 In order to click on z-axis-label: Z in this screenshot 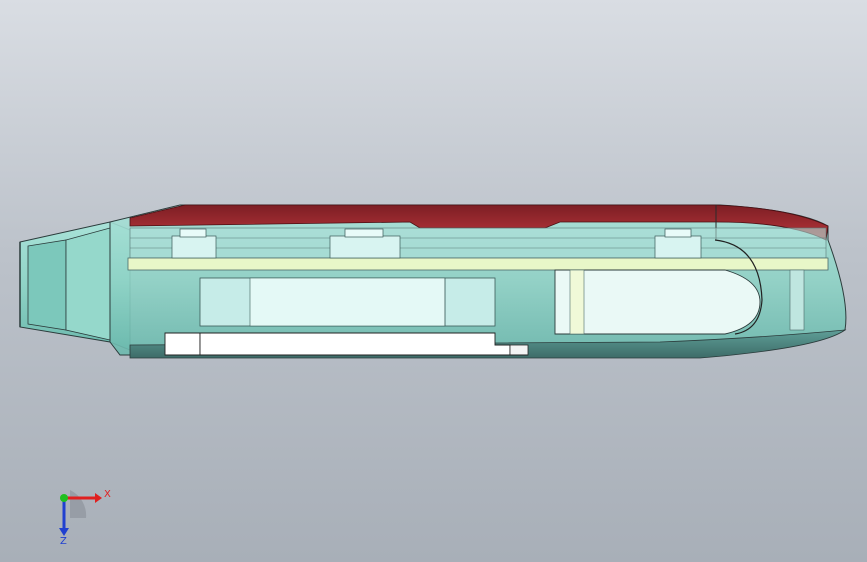, I will do `click(63, 541)`.